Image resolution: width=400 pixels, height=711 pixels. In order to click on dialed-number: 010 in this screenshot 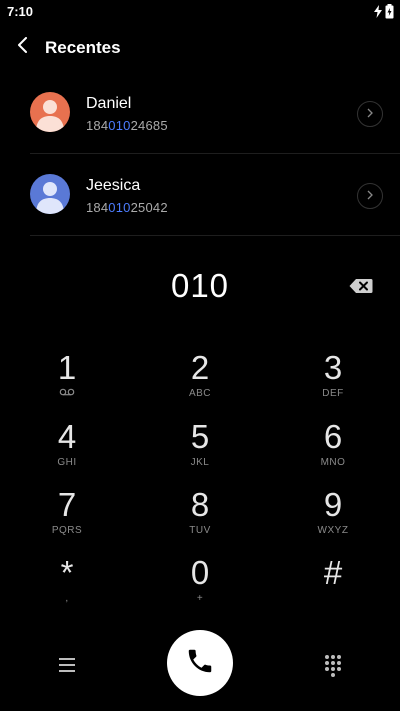, I will do `click(200, 285)`.